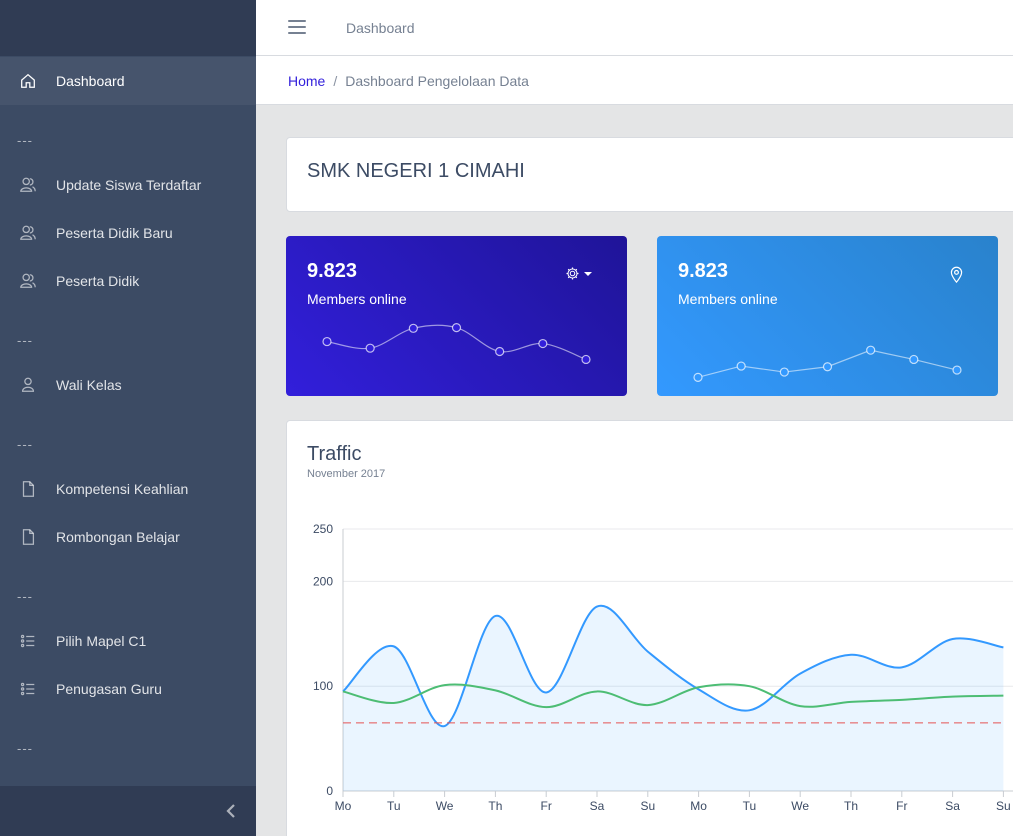 Image resolution: width=1013 pixels, height=836 pixels. Describe the element at coordinates (323, 529) in the screenshot. I see `y-tick-label: 250` at that location.